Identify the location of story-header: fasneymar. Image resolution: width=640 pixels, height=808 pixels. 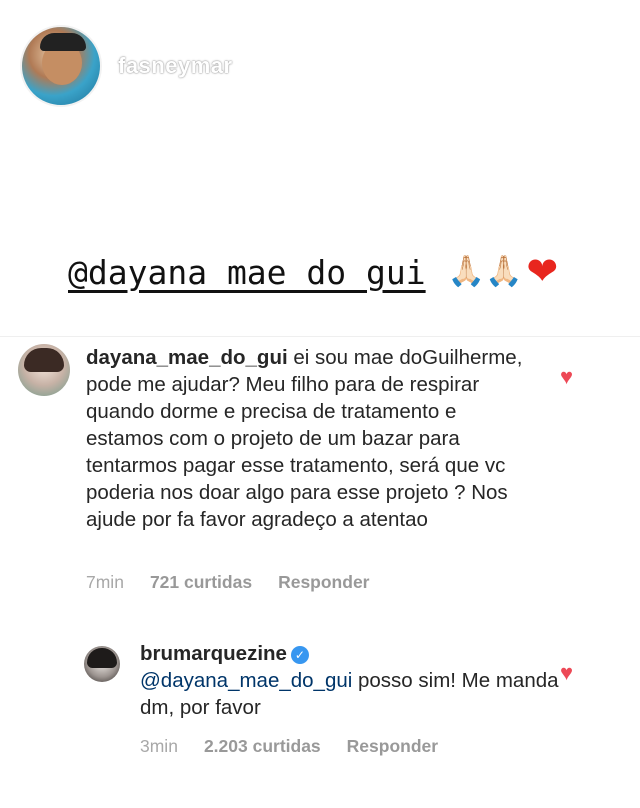
(126, 66).